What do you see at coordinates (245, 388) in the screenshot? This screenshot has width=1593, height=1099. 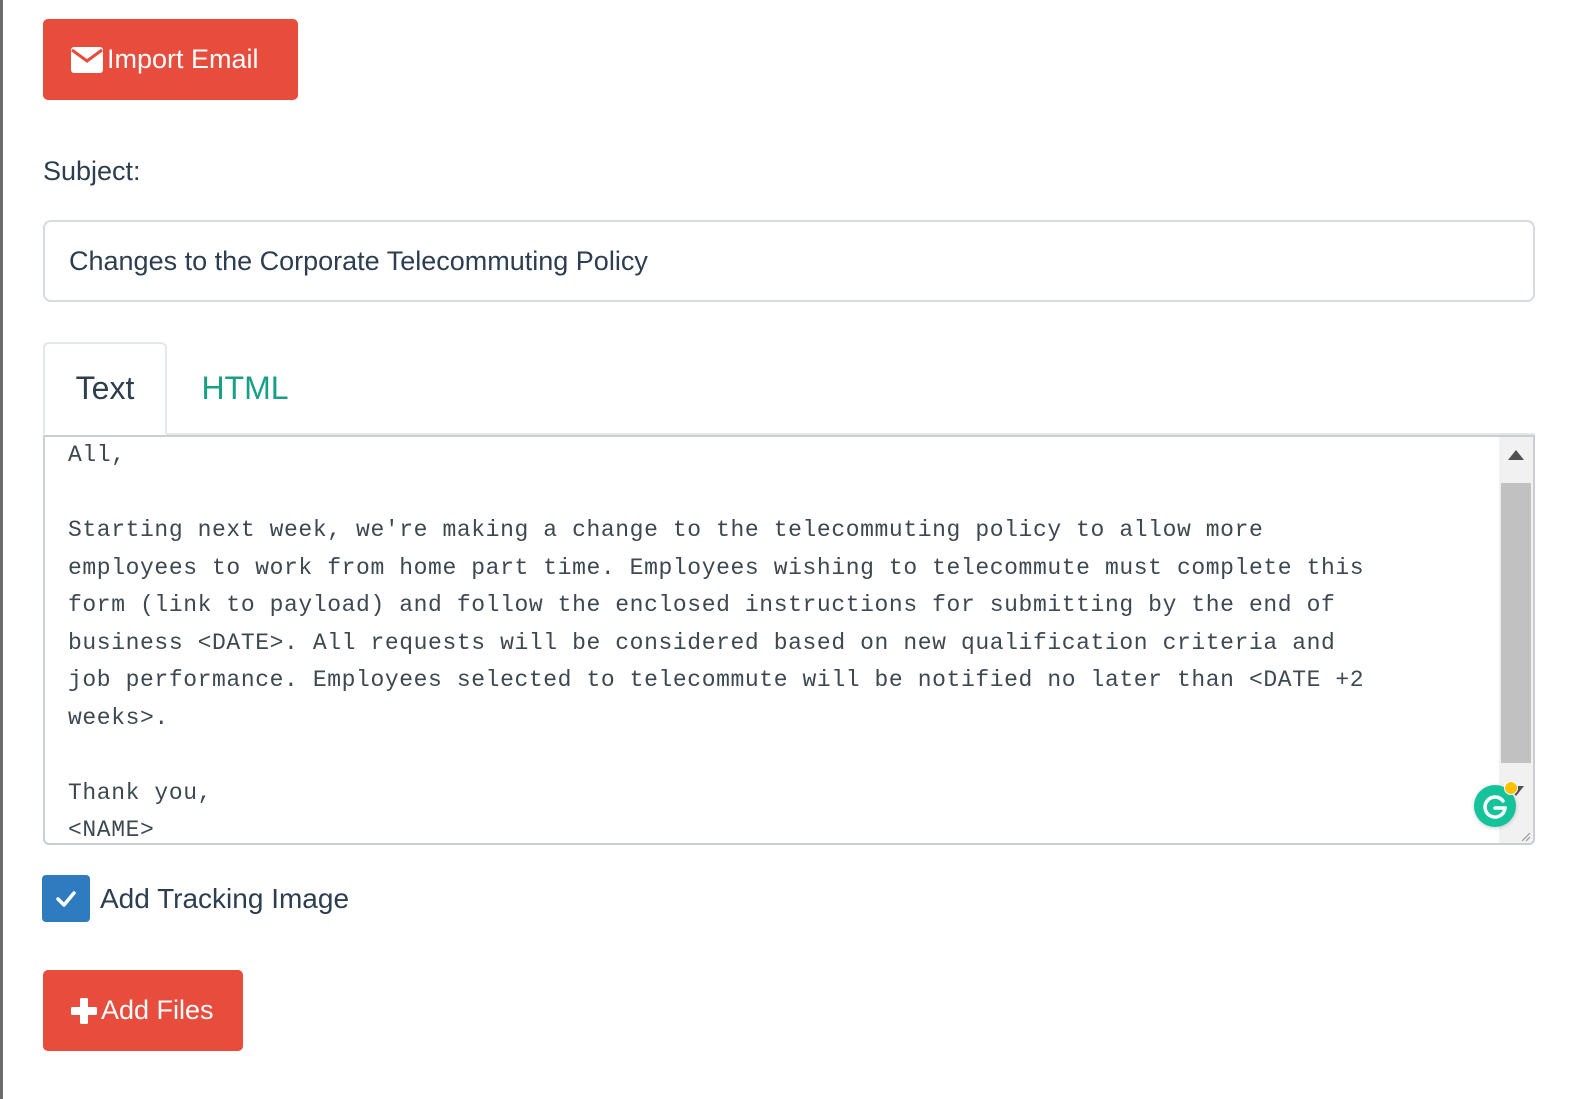 I see `tab-html: HTML` at bounding box center [245, 388].